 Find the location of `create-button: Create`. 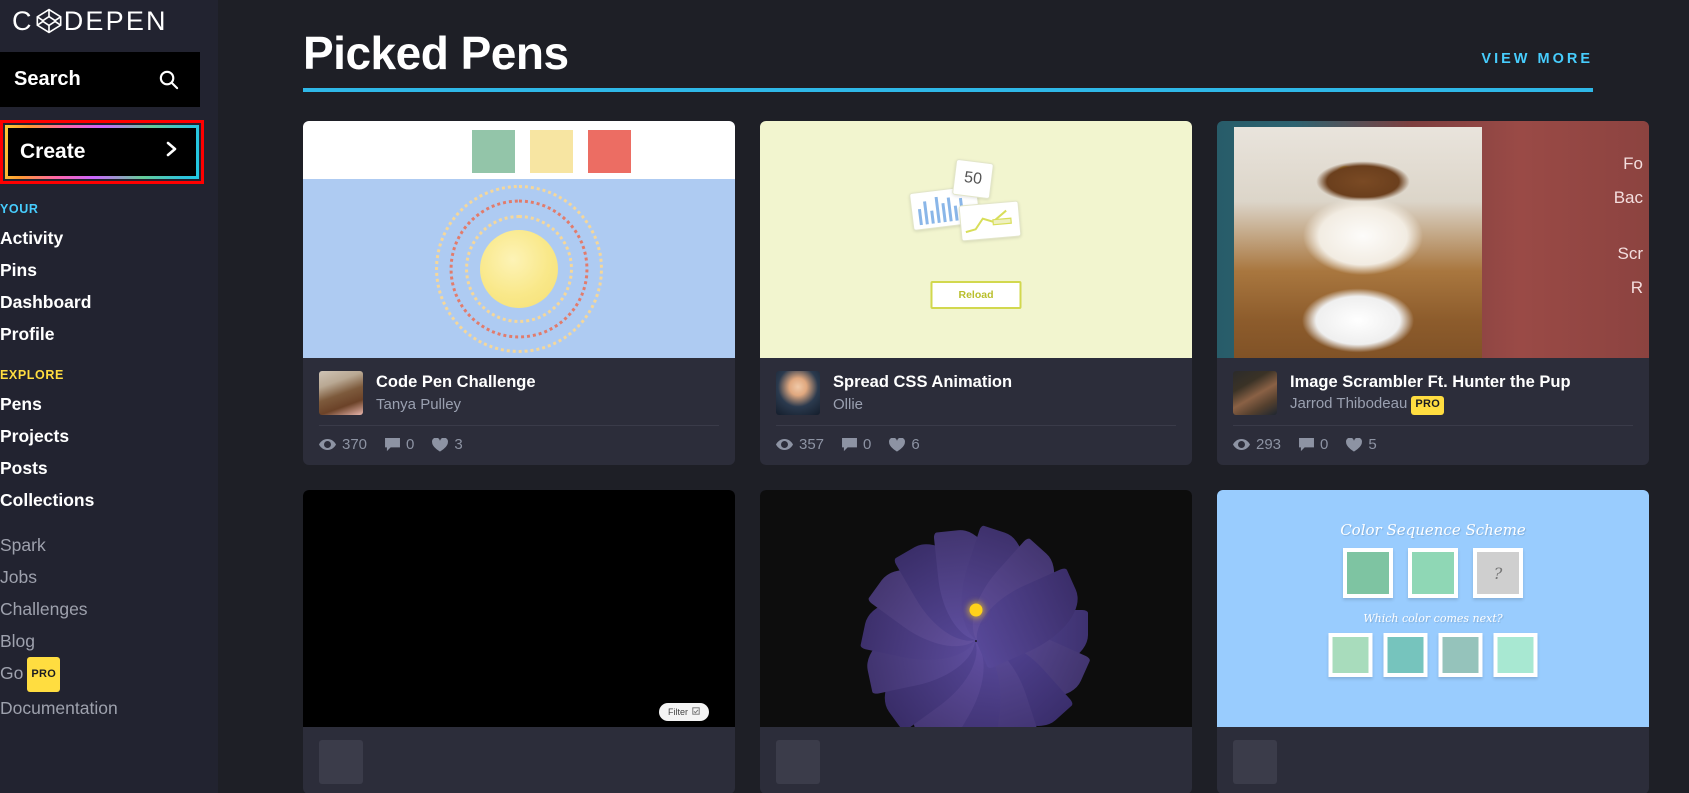

create-button: Create is located at coordinates (102, 152).